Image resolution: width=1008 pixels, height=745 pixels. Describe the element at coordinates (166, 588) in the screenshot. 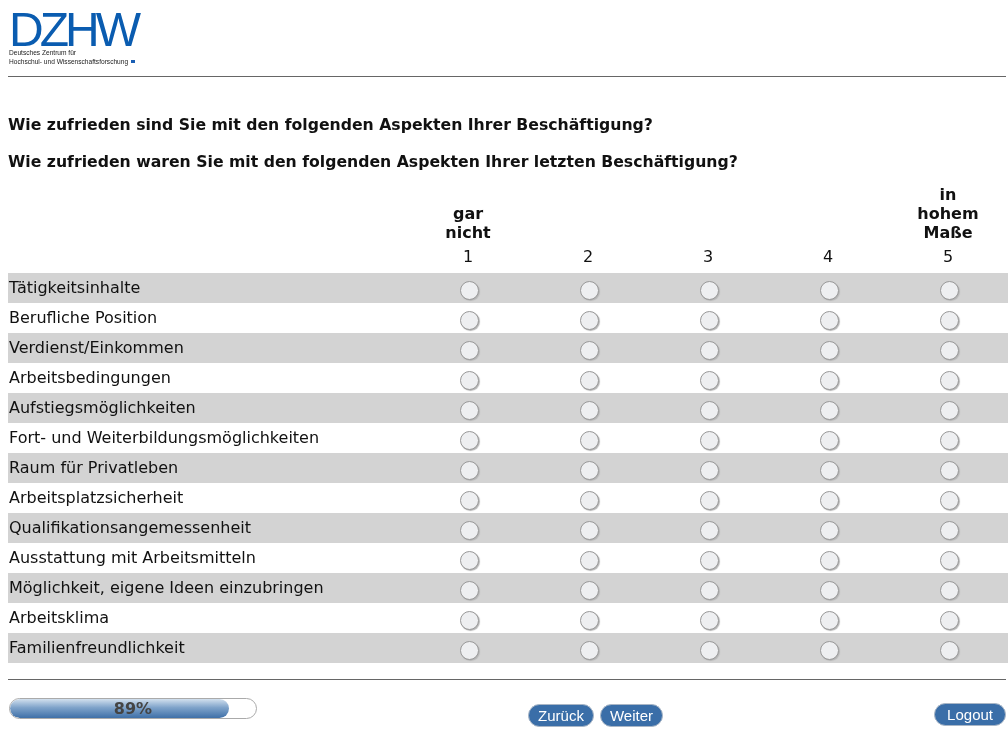

I see `item-label: Möglichkeit, eigene Ideen einzubringen` at that location.